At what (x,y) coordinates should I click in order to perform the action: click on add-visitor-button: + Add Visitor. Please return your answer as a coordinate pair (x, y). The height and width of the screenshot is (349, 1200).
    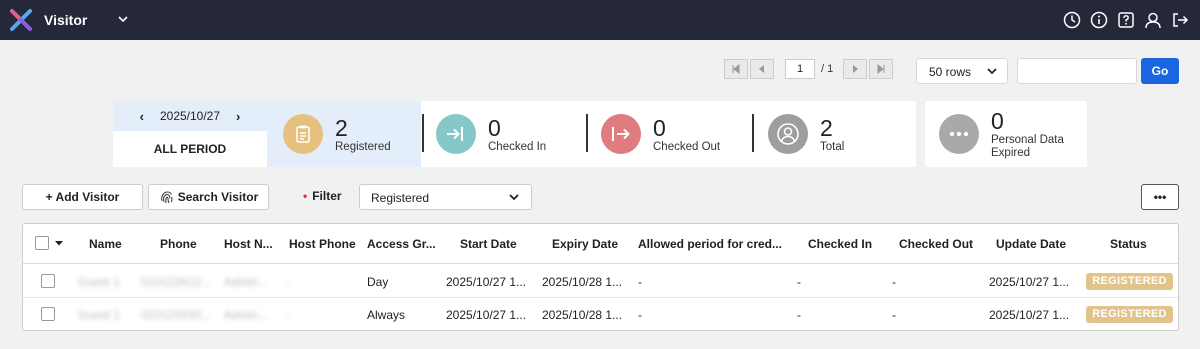
    Looking at the image, I should click on (82, 197).